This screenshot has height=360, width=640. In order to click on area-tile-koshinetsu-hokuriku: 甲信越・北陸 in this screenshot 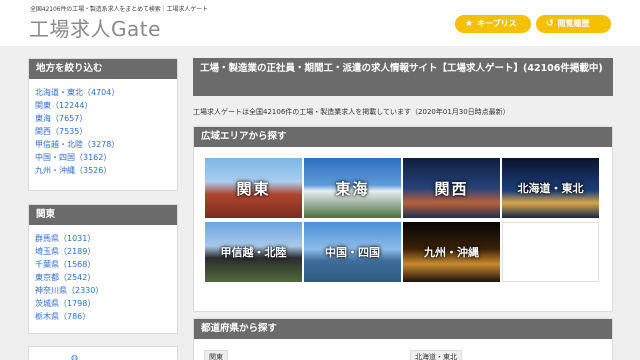, I will do `click(253, 252)`.